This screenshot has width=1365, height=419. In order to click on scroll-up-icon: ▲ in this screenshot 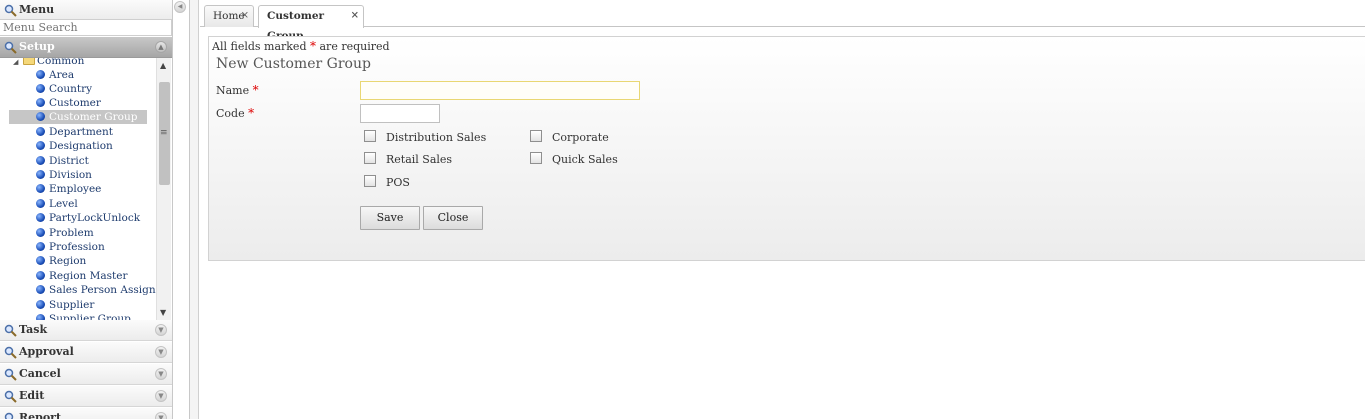, I will do `click(163, 65)`.